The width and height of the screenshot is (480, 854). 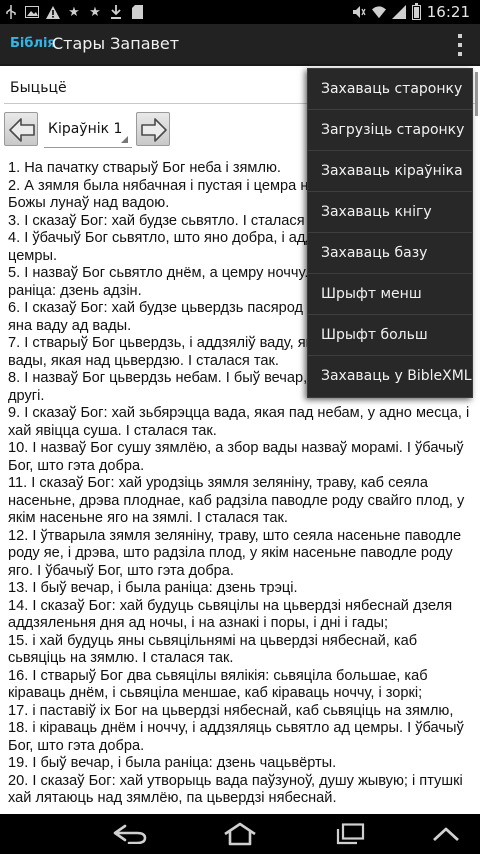 I want to click on scrollbar, so click(x=476, y=94).